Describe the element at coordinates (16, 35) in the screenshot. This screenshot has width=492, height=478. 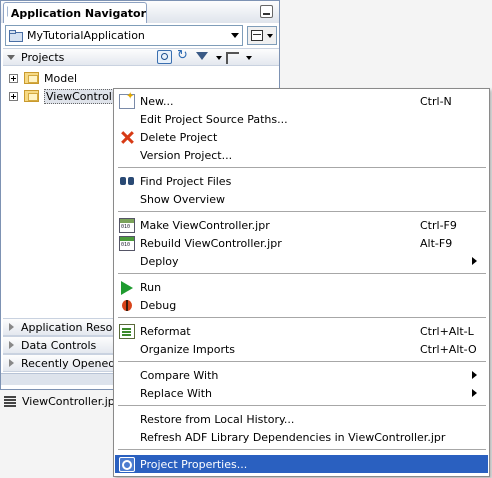
I see `application-folder-icon` at that location.